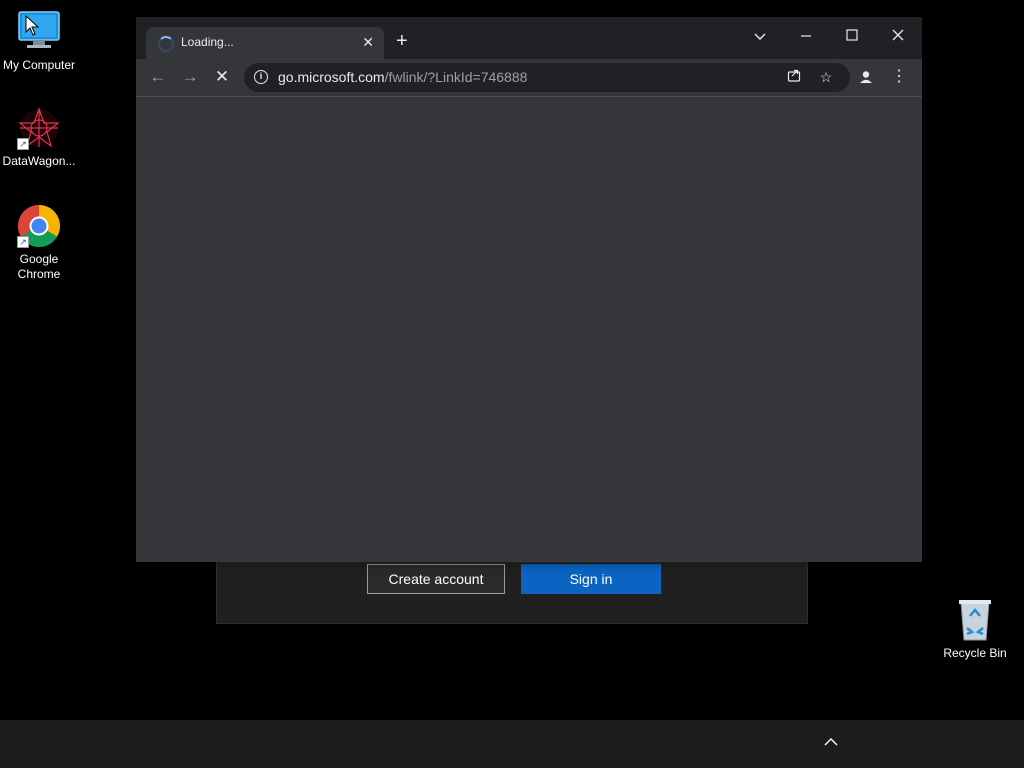 The image size is (1024, 768). Describe the element at coordinates (975, 620) in the screenshot. I see `recycle-bin-icon` at that location.